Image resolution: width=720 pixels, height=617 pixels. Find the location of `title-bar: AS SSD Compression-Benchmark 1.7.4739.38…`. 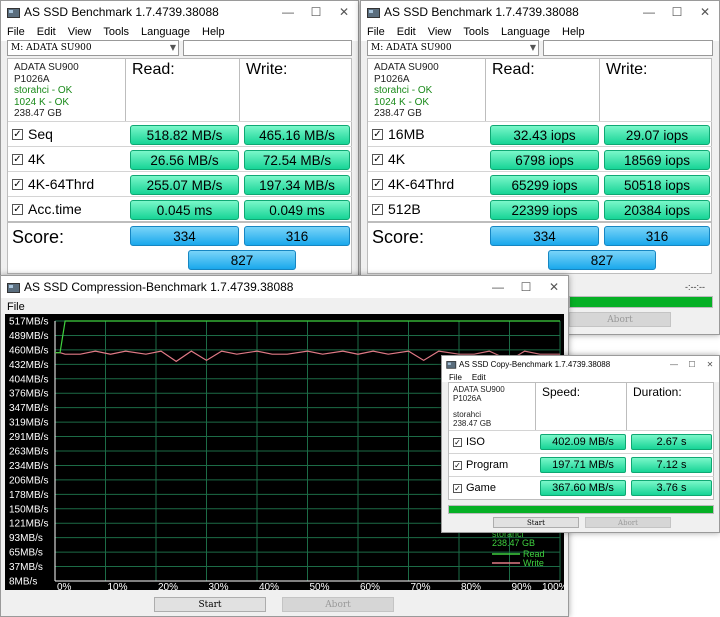

title-bar: AS SSD Compression-Benchmark 1.7.4739.38… is located at coordinates (284, 287).